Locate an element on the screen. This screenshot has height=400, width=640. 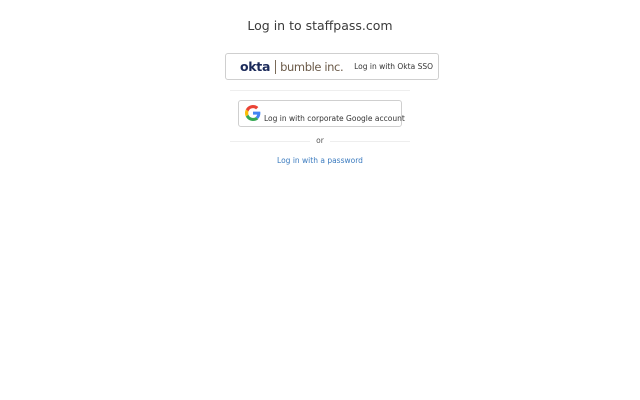
bumble-logo: bumble inc. is located at coordinates (312, 66).